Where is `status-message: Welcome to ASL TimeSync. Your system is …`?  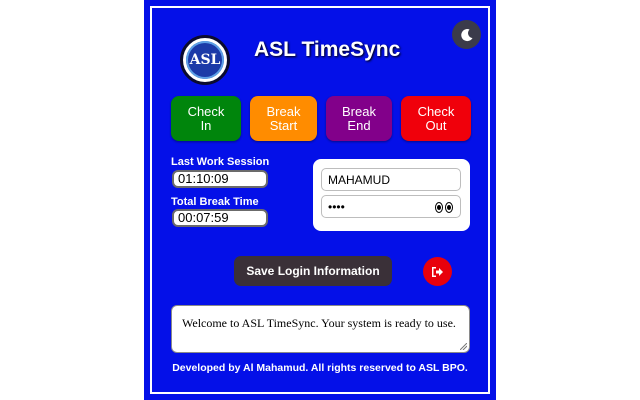 status-message: Welcome to ASL TimeSync. Your system is … is located at coordinates (319, 323).